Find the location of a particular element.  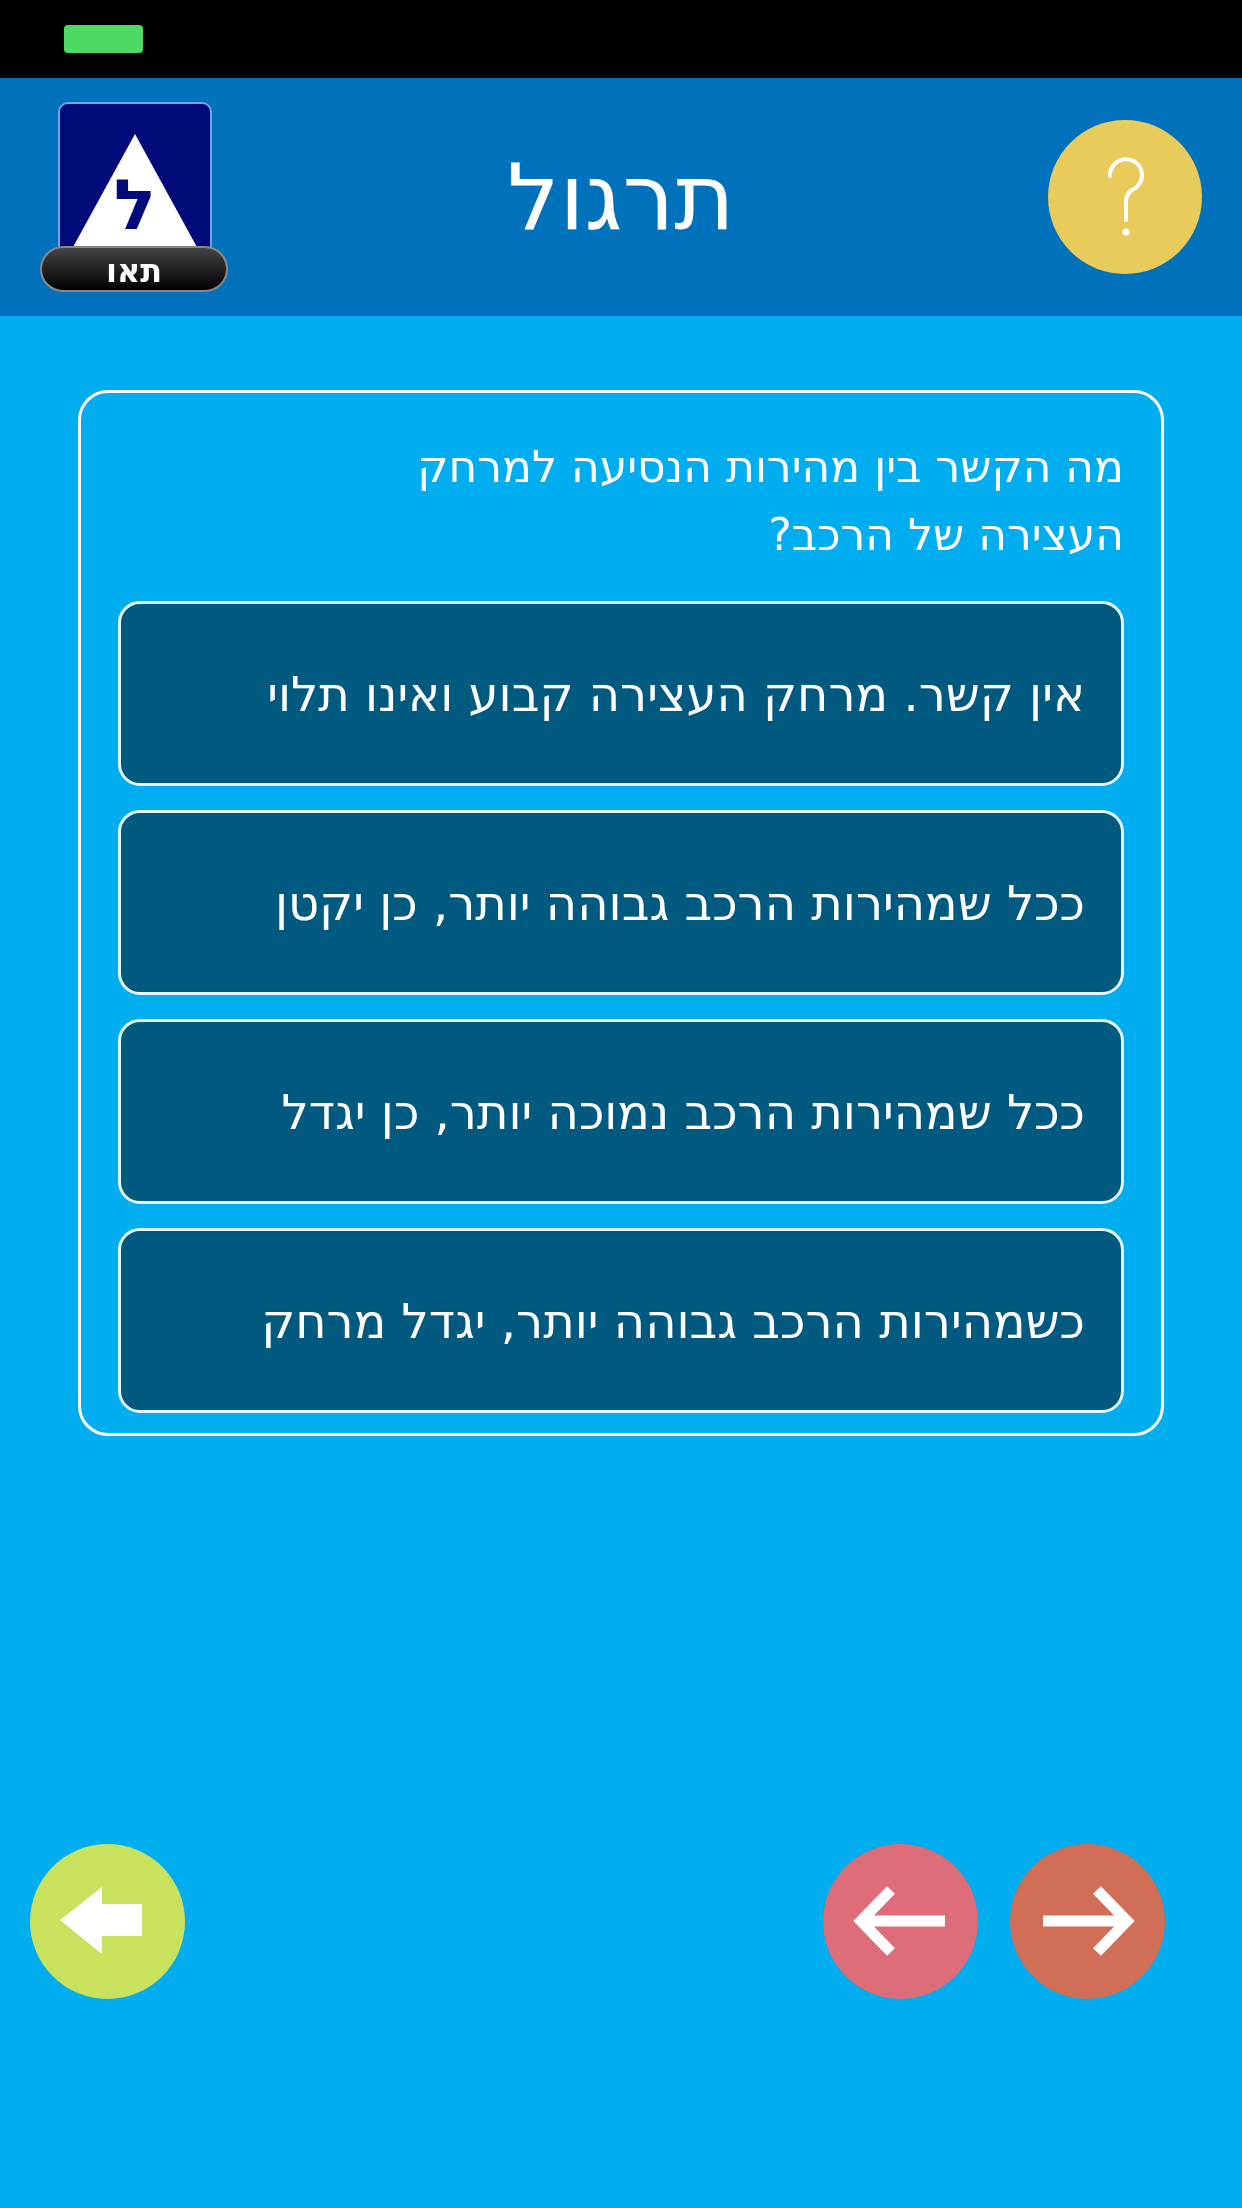

logo-letter: ל is located at coordinates (135, 205).